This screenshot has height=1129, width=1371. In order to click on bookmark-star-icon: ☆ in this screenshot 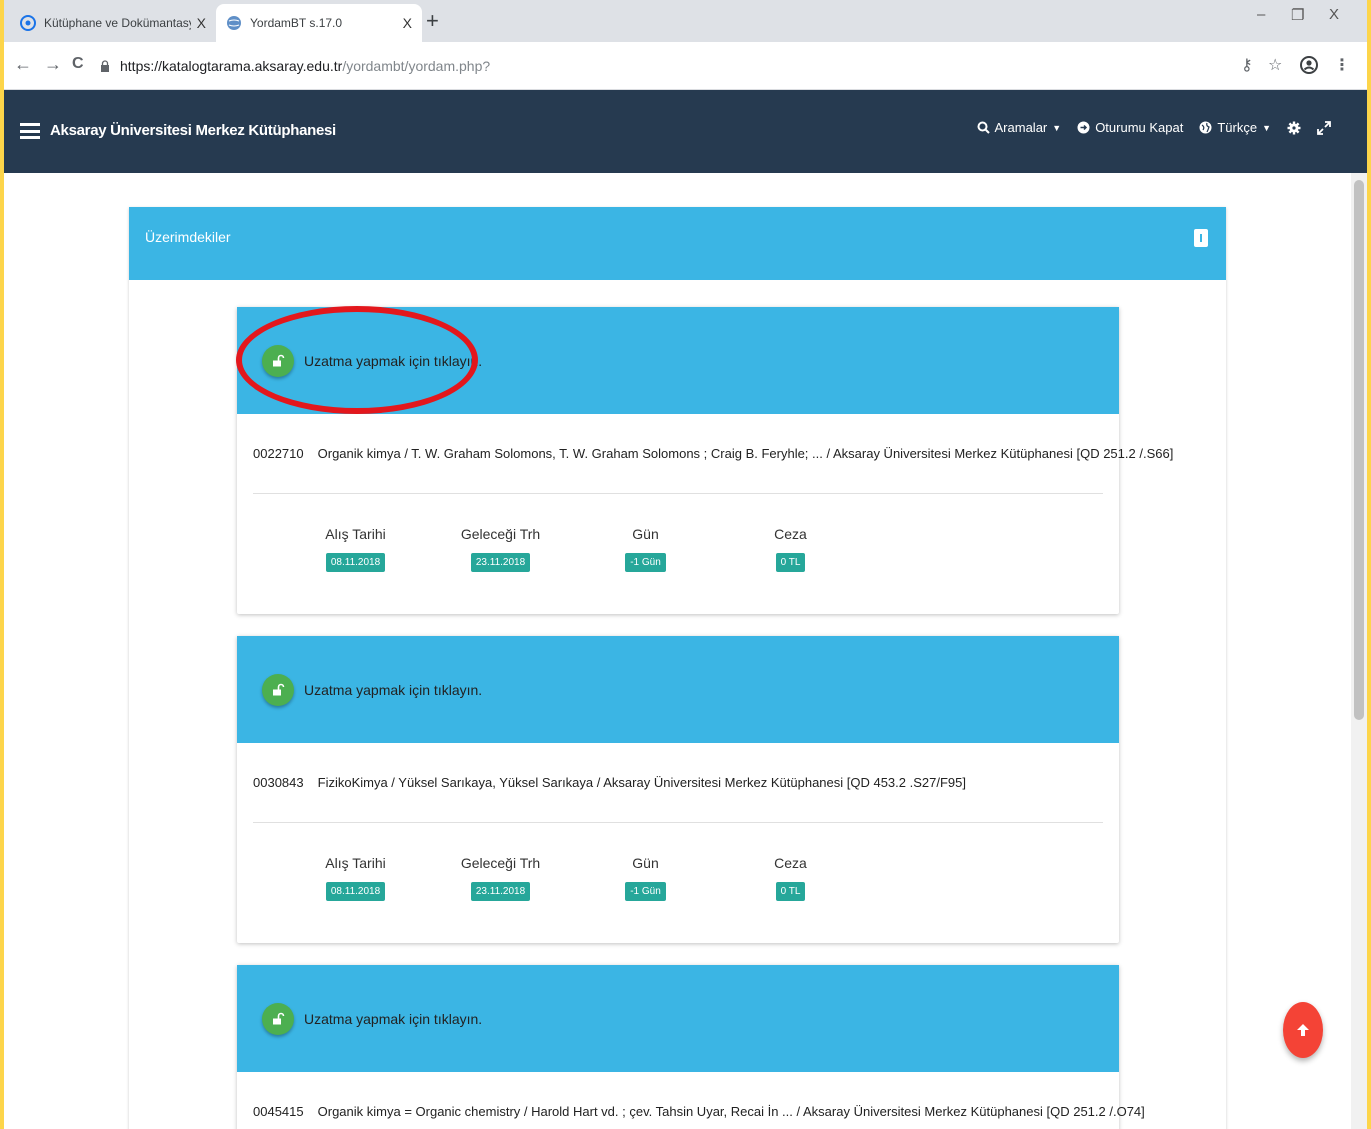, I will do `click(1275, 65)`.